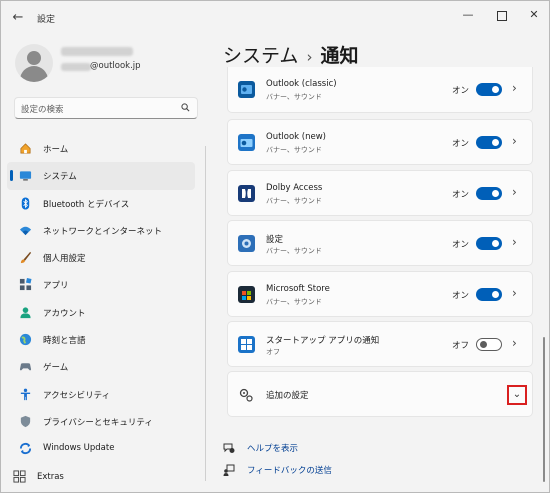  I want to click on sidebar-item-network: ネットワークとインターネット, so click(101, 230).